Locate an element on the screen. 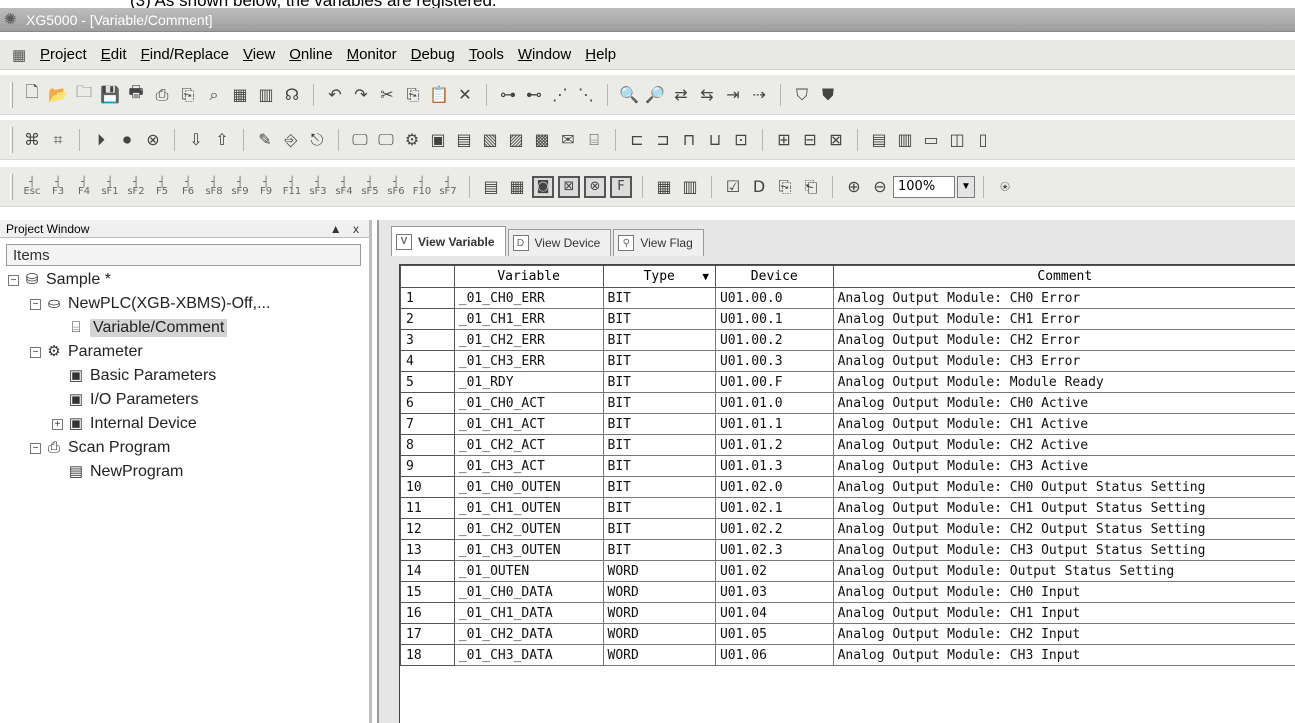 This screenshot has width=1295, height=723. device-cell: U01.01.0 is located at coordinates (774, 403).